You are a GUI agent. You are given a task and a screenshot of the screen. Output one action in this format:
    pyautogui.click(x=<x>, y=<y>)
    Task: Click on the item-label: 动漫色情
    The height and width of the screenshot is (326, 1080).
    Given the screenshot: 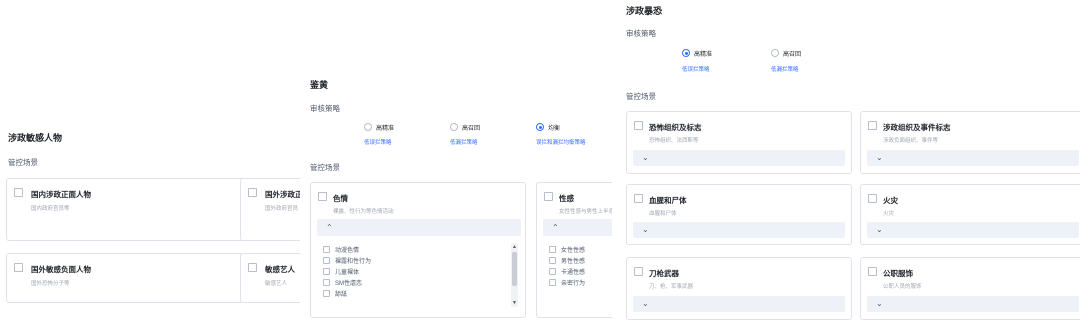 What is the action you would take?
    pyautogui.click(x=347, y=251)
    